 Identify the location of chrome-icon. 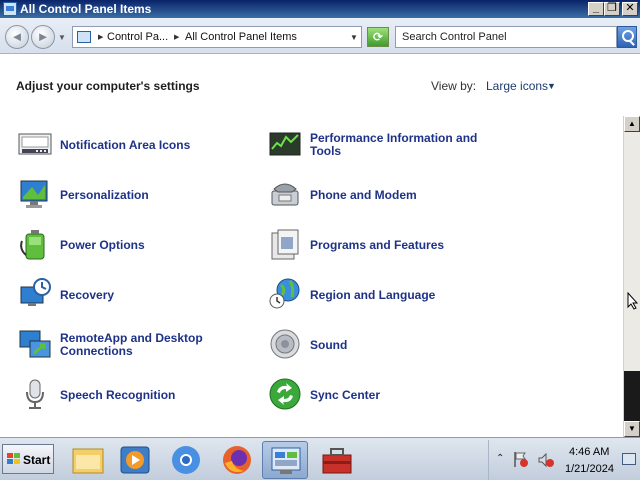
(186, 460).